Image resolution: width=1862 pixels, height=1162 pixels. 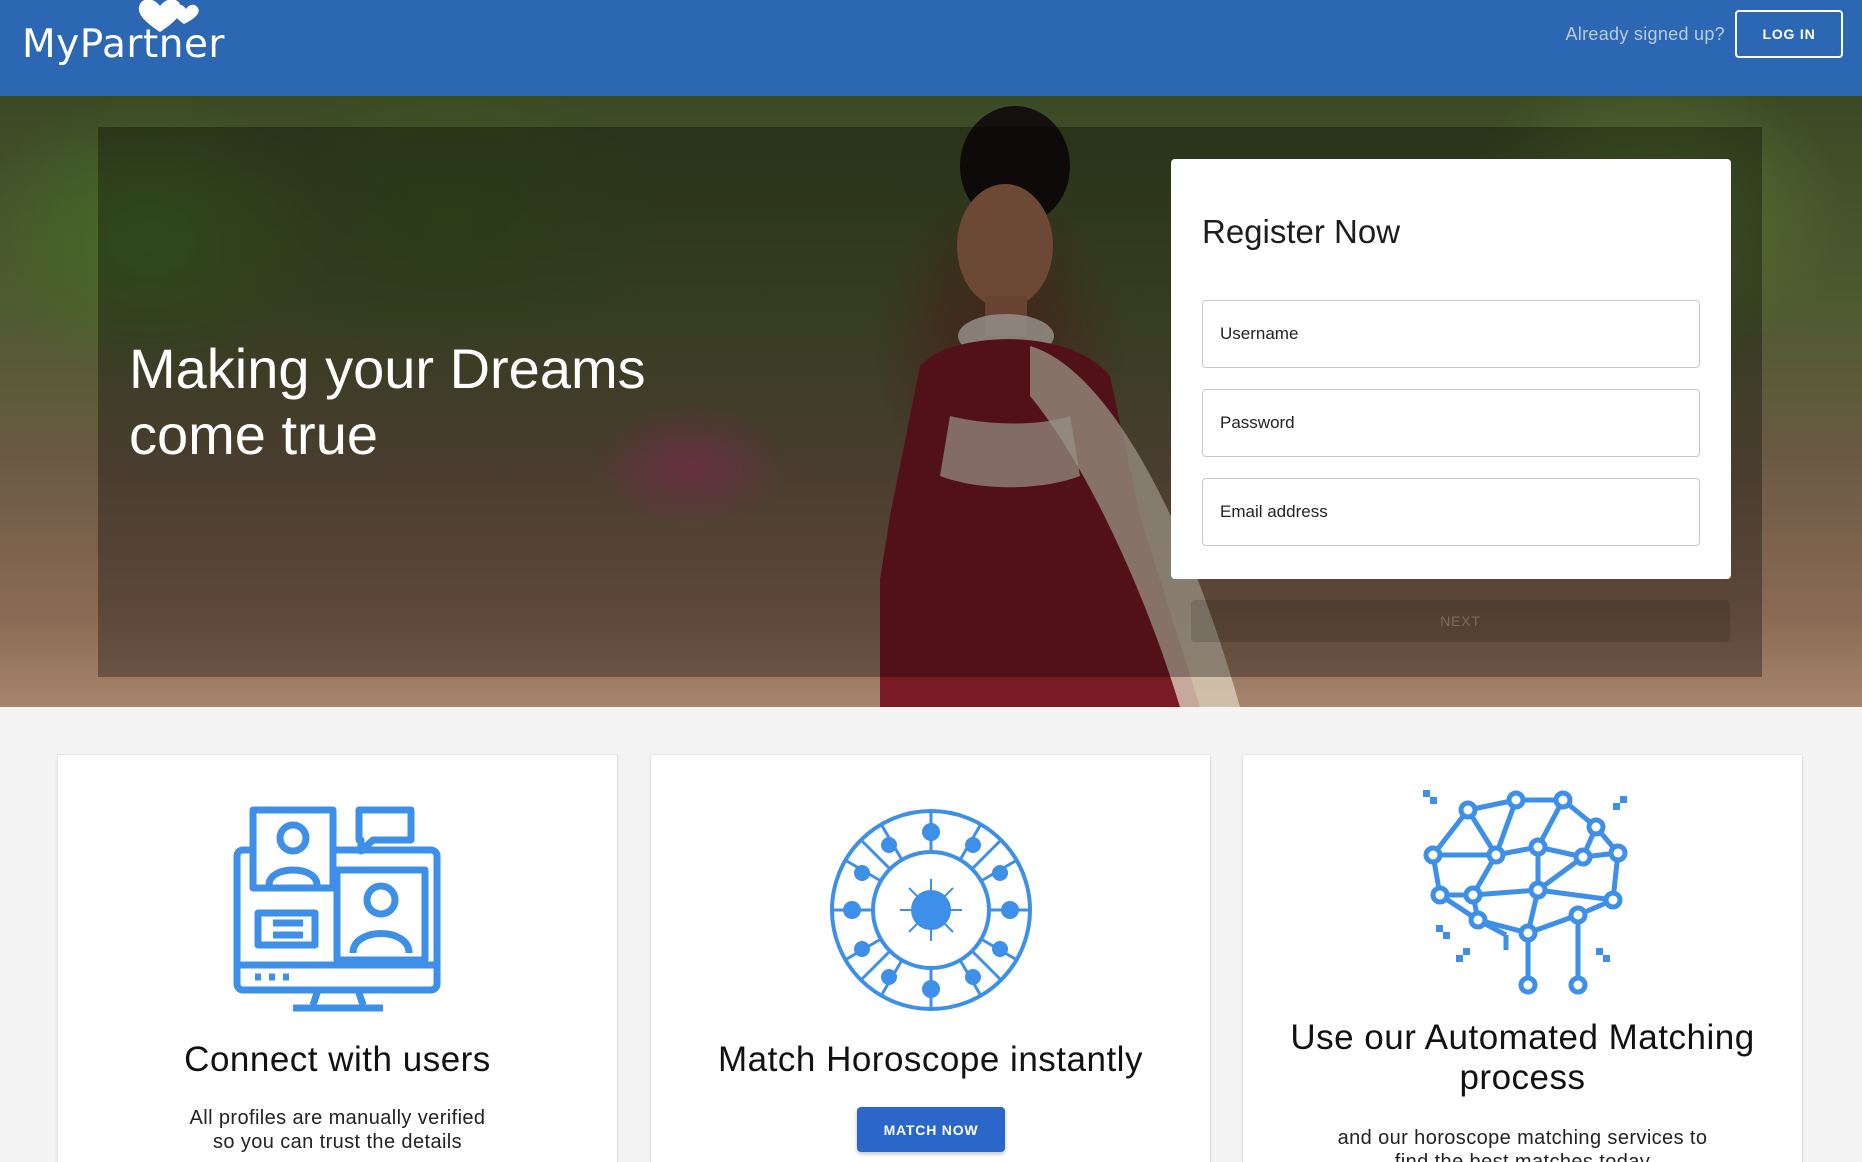 What do you see at coordinates (1645, 34) in the screenshot?
I see `already-signed-up-text: Already signed up?` at bounding box center [1645, 34].